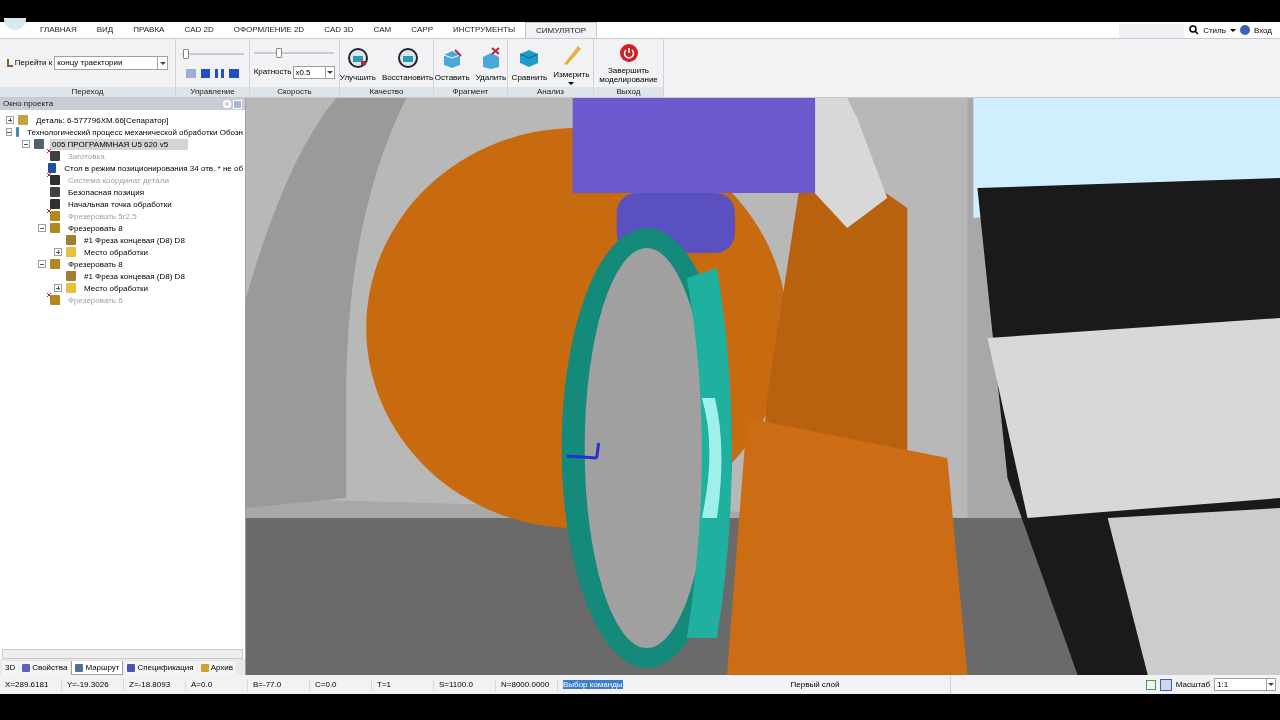  What do you see at coordinates (105, 30) in the screenshot?
I see `ribbon-tab: ВИД` at bounding box center [105, 30].